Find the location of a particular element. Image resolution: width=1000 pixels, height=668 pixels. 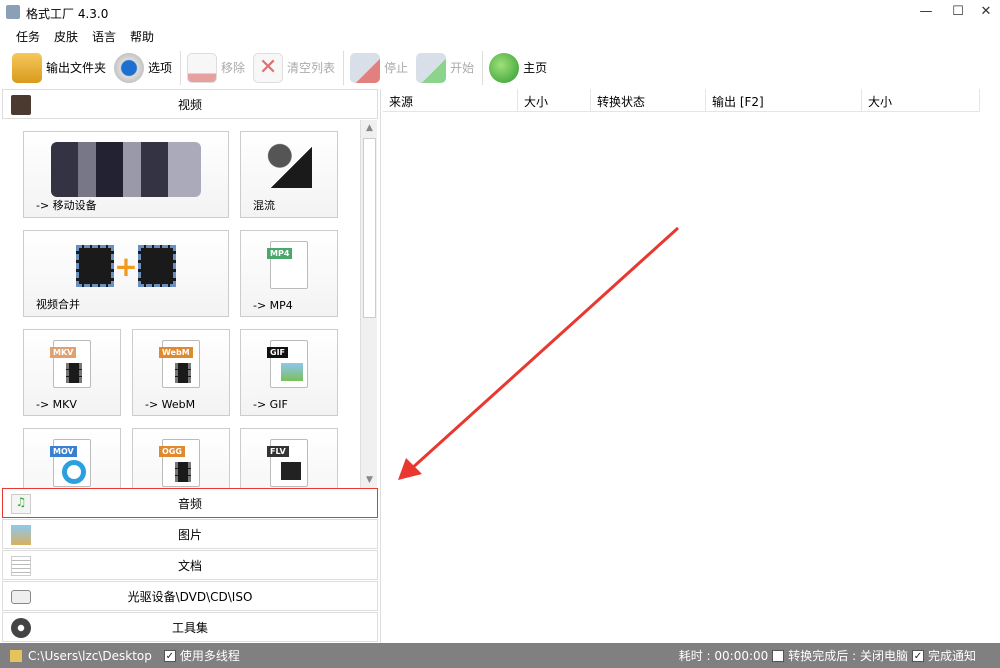

start-button: 开始 is located at coordinates (445, 67).